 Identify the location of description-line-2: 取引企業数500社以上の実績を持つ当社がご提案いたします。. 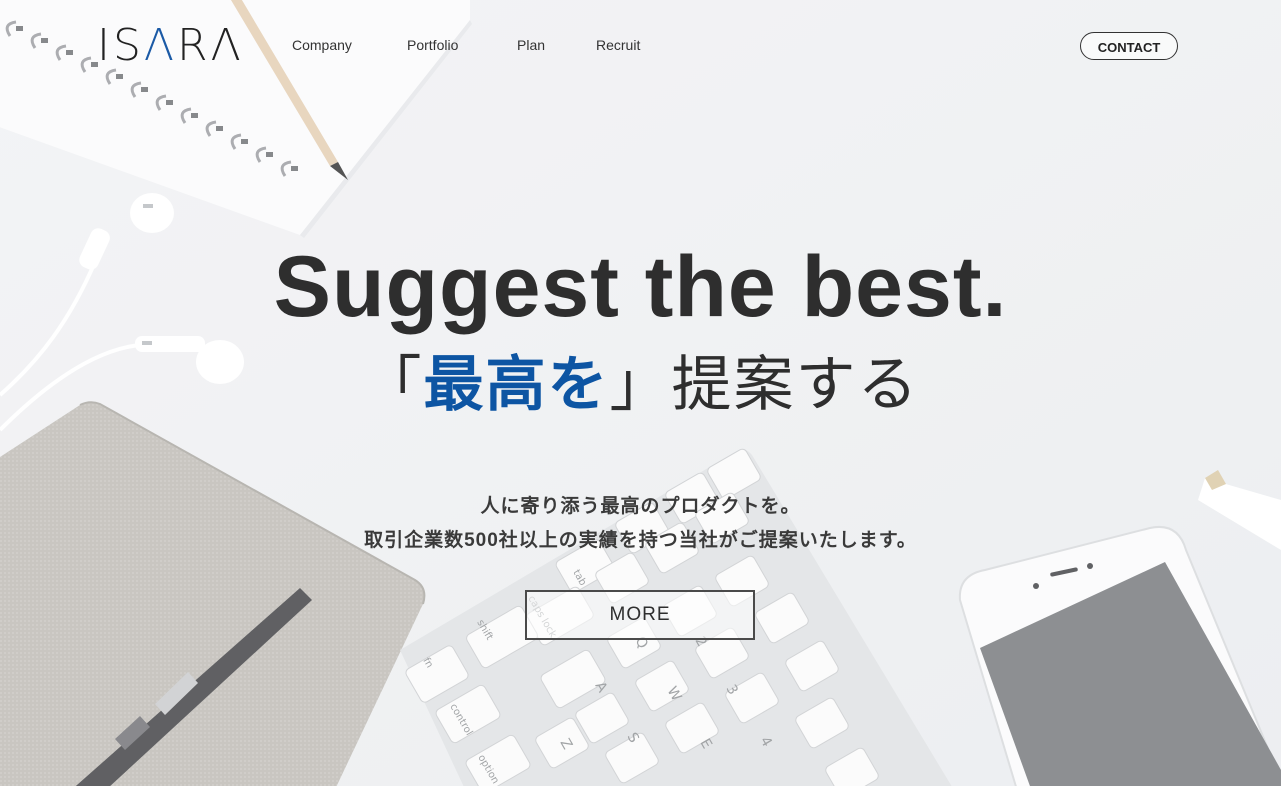
(640, 540).